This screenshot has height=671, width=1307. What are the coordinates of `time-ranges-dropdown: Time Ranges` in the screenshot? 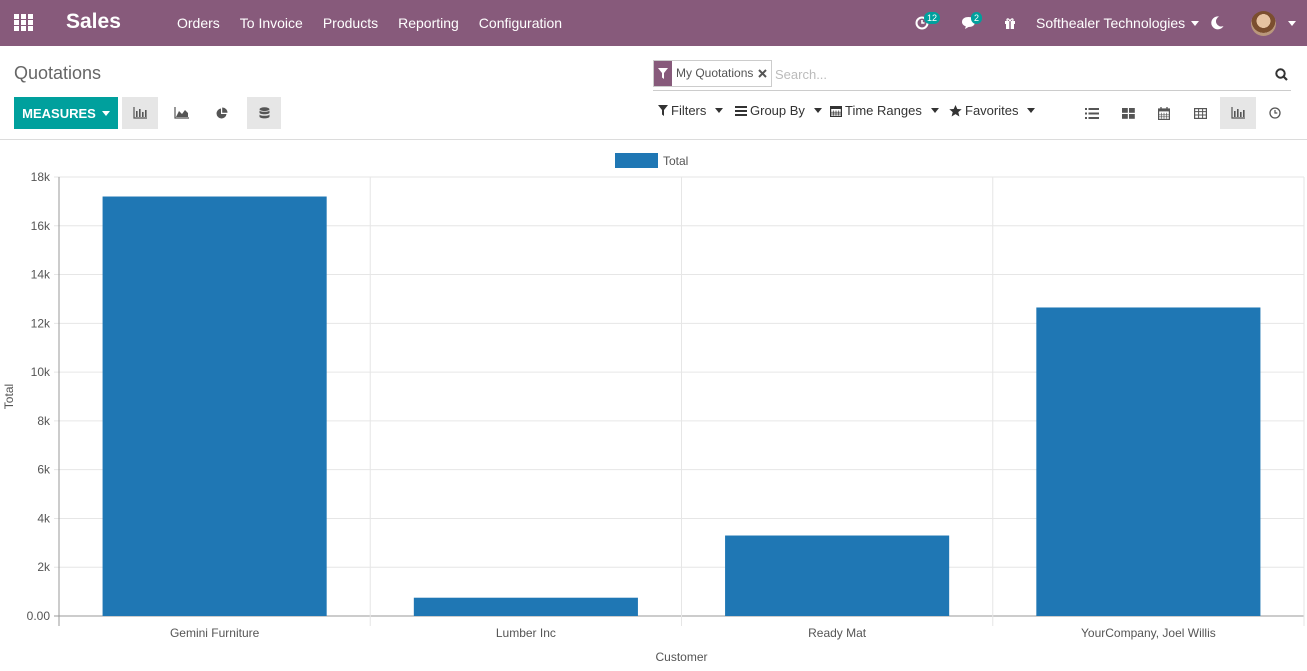 It's located at (884, 110).